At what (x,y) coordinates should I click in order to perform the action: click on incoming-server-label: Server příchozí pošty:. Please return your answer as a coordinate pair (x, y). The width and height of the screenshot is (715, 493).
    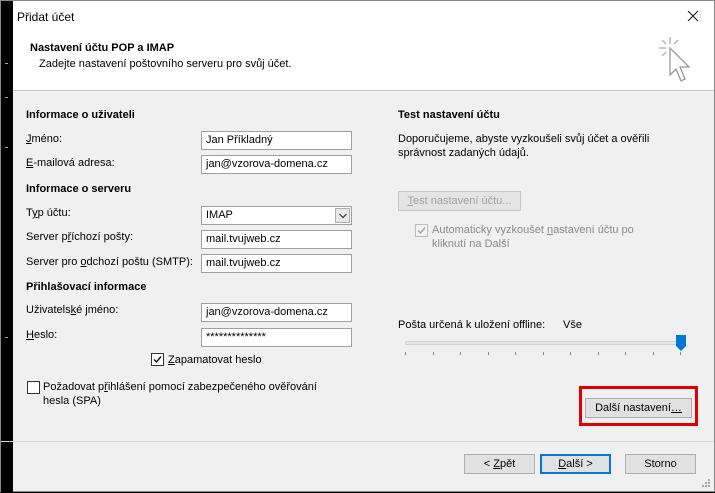
    Looking at the image, I should click on (80, 237).